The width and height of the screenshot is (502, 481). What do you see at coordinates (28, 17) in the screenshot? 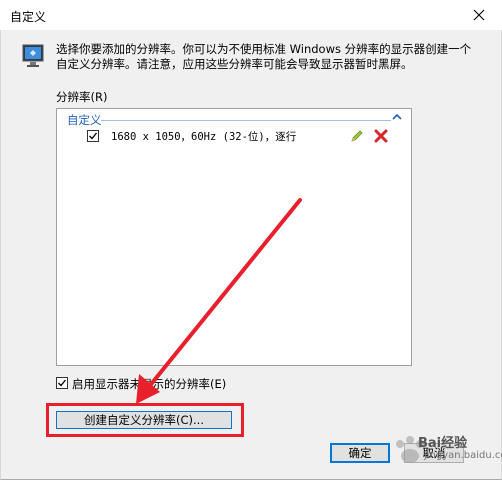
I see `window-title: 自定义` at bounding box center [28, 17].